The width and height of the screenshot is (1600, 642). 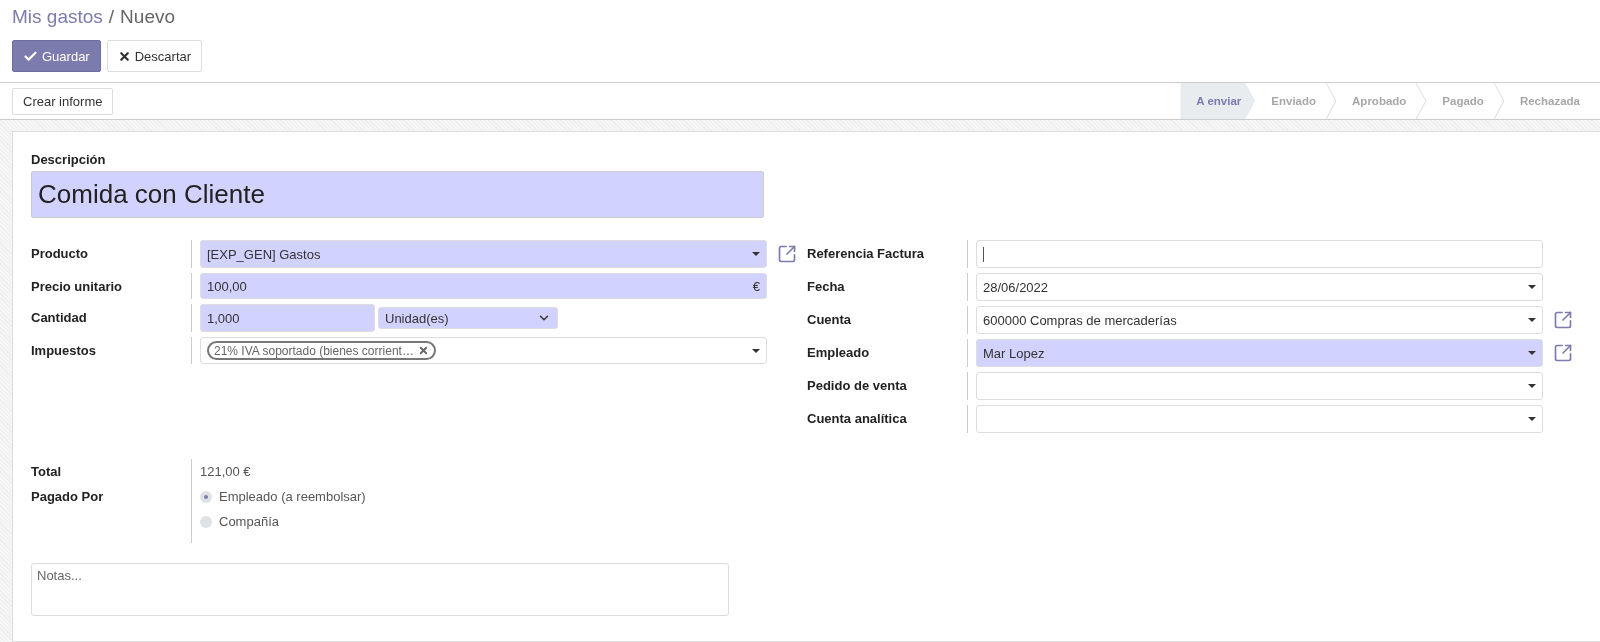 I want to click on select-field: 28/06/2022, so click(x=1259, y=287).